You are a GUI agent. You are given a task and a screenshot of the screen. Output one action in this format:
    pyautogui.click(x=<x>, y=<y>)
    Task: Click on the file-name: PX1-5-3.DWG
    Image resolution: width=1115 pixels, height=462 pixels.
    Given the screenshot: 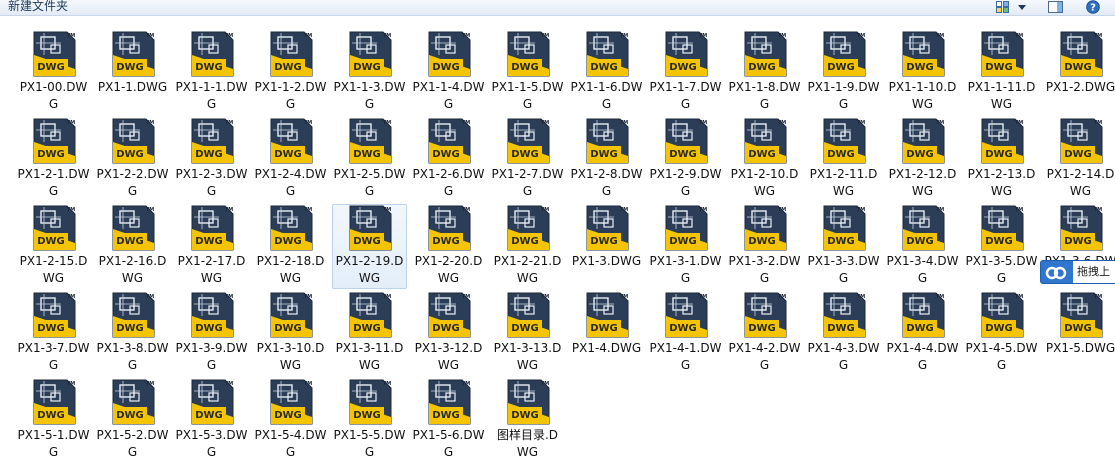 What is the action you would take?
    pyautogui.click(x=211, y=443)
    